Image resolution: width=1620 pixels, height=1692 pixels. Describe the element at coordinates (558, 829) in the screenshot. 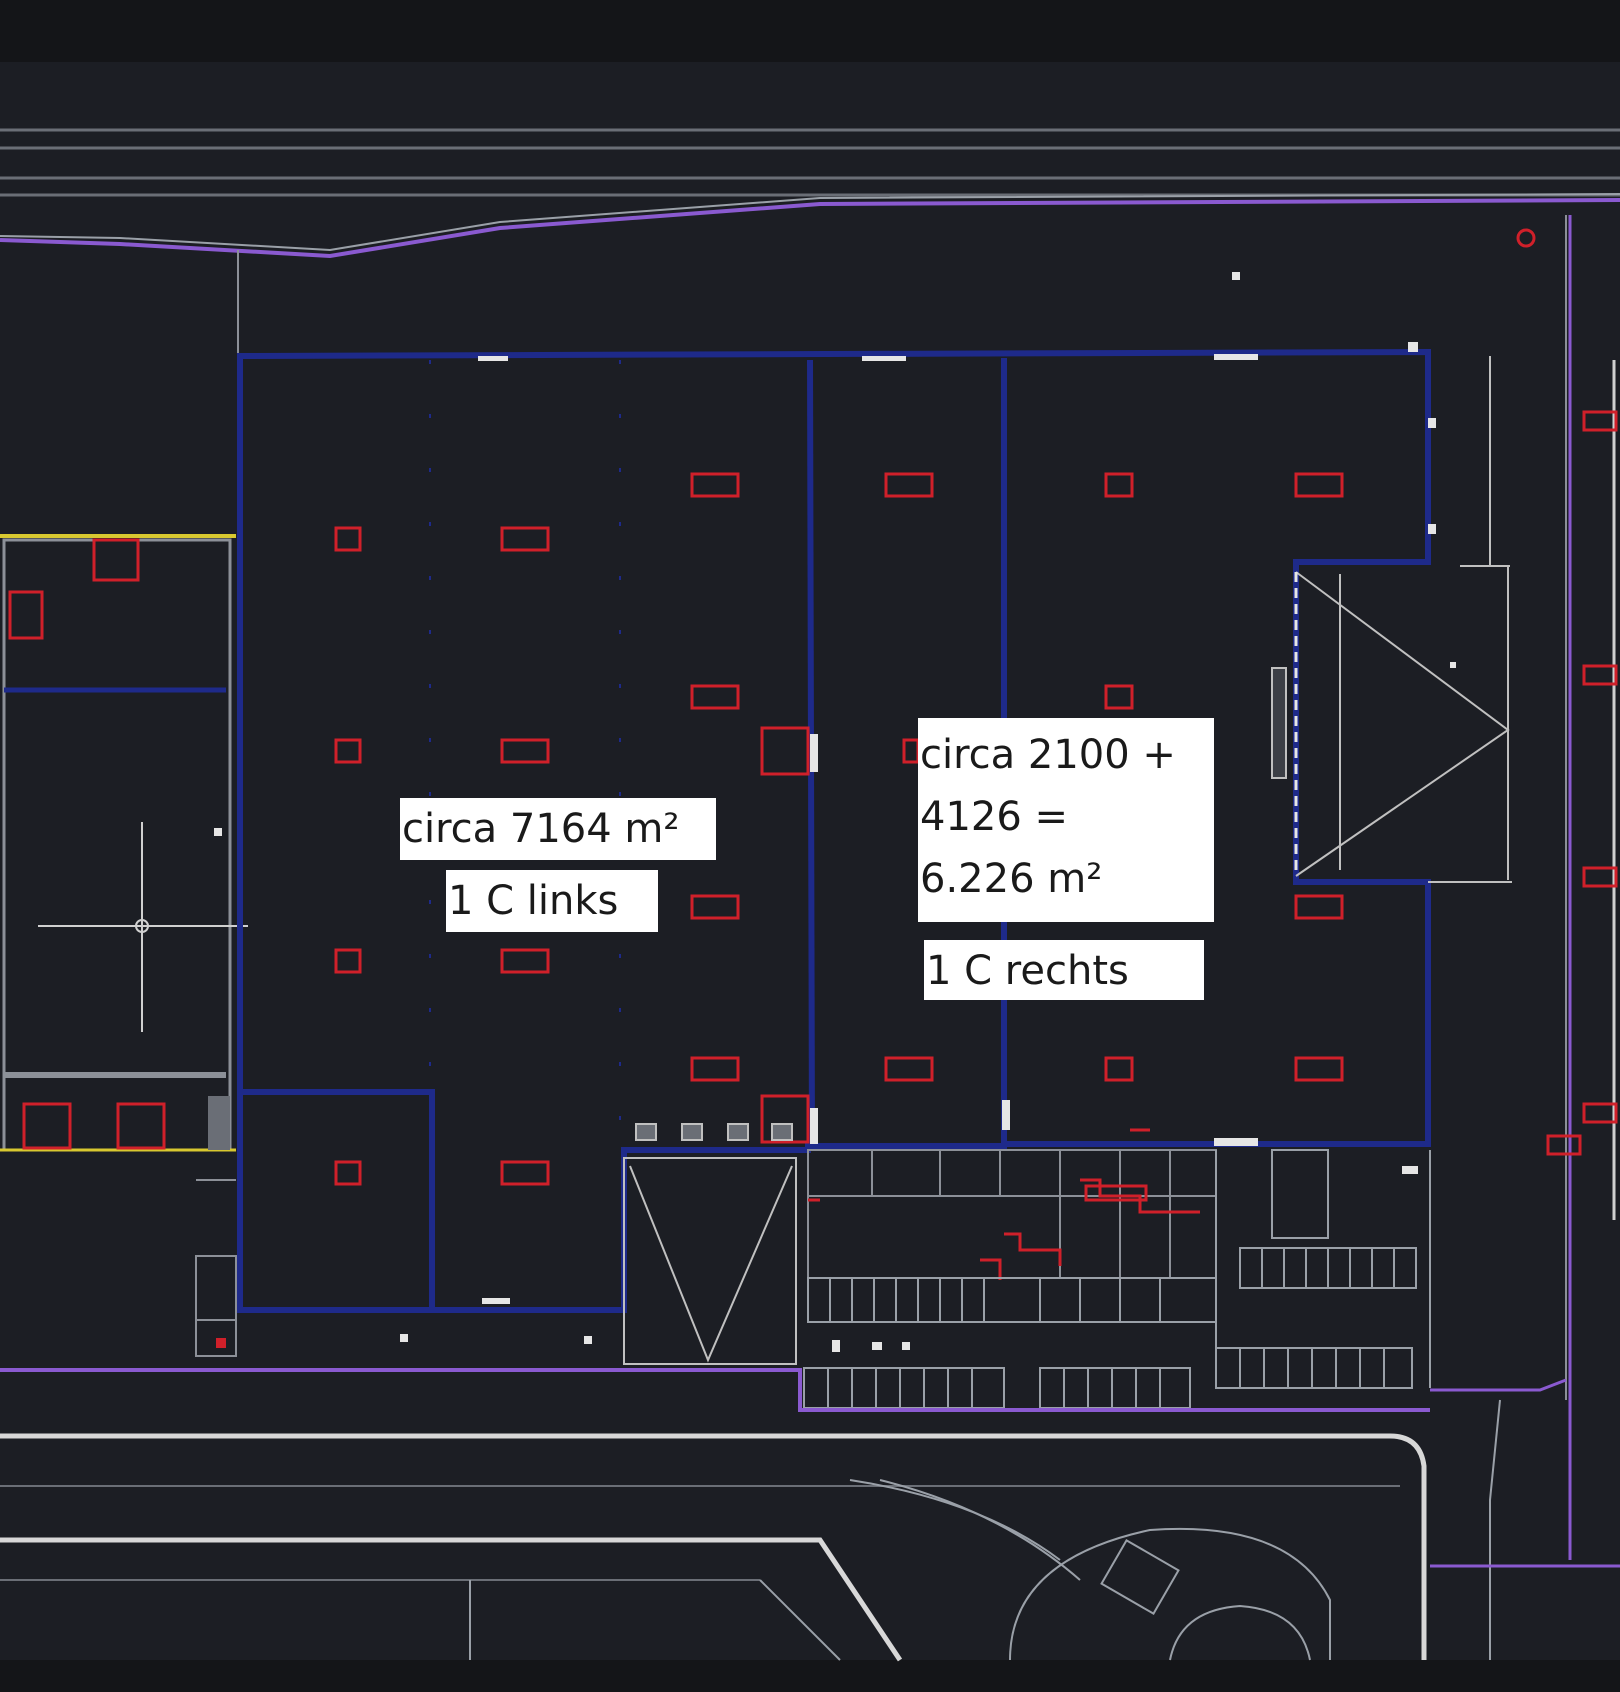

I see `left-unit-area-label: circa 7164 m²` at that location.